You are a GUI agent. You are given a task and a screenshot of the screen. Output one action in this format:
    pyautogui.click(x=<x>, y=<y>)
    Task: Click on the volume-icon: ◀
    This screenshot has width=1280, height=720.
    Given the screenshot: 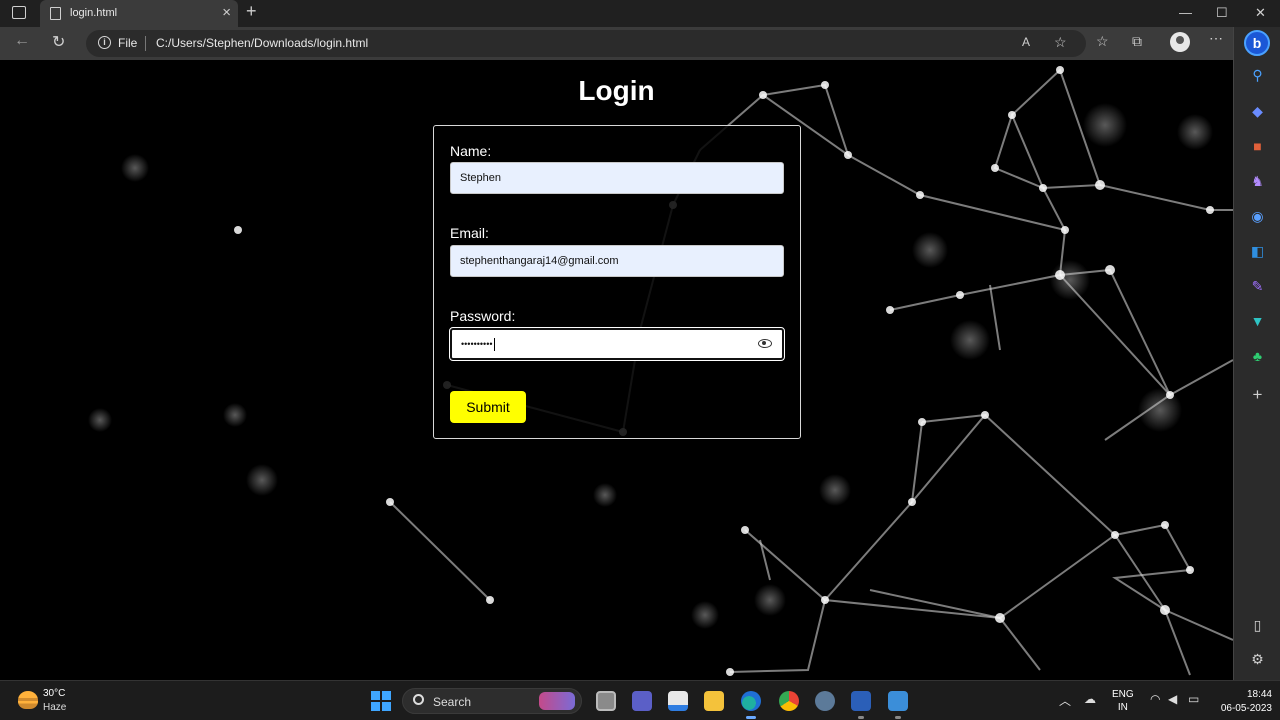 What is the action you would take?
    pyautogui.click(x=1172, y=699)
    